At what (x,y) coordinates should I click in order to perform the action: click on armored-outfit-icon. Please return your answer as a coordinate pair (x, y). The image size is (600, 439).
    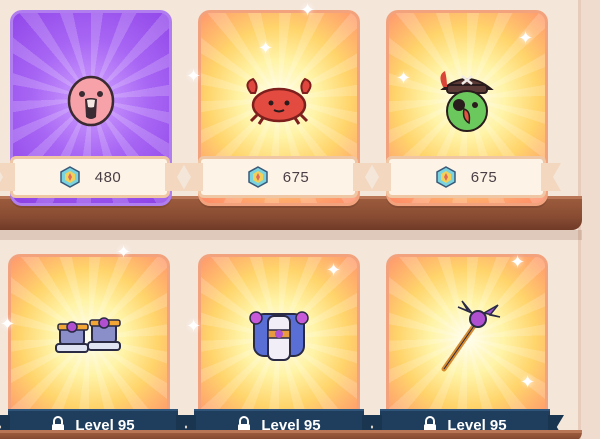
    Looking at the image, I should click on (279, 336).